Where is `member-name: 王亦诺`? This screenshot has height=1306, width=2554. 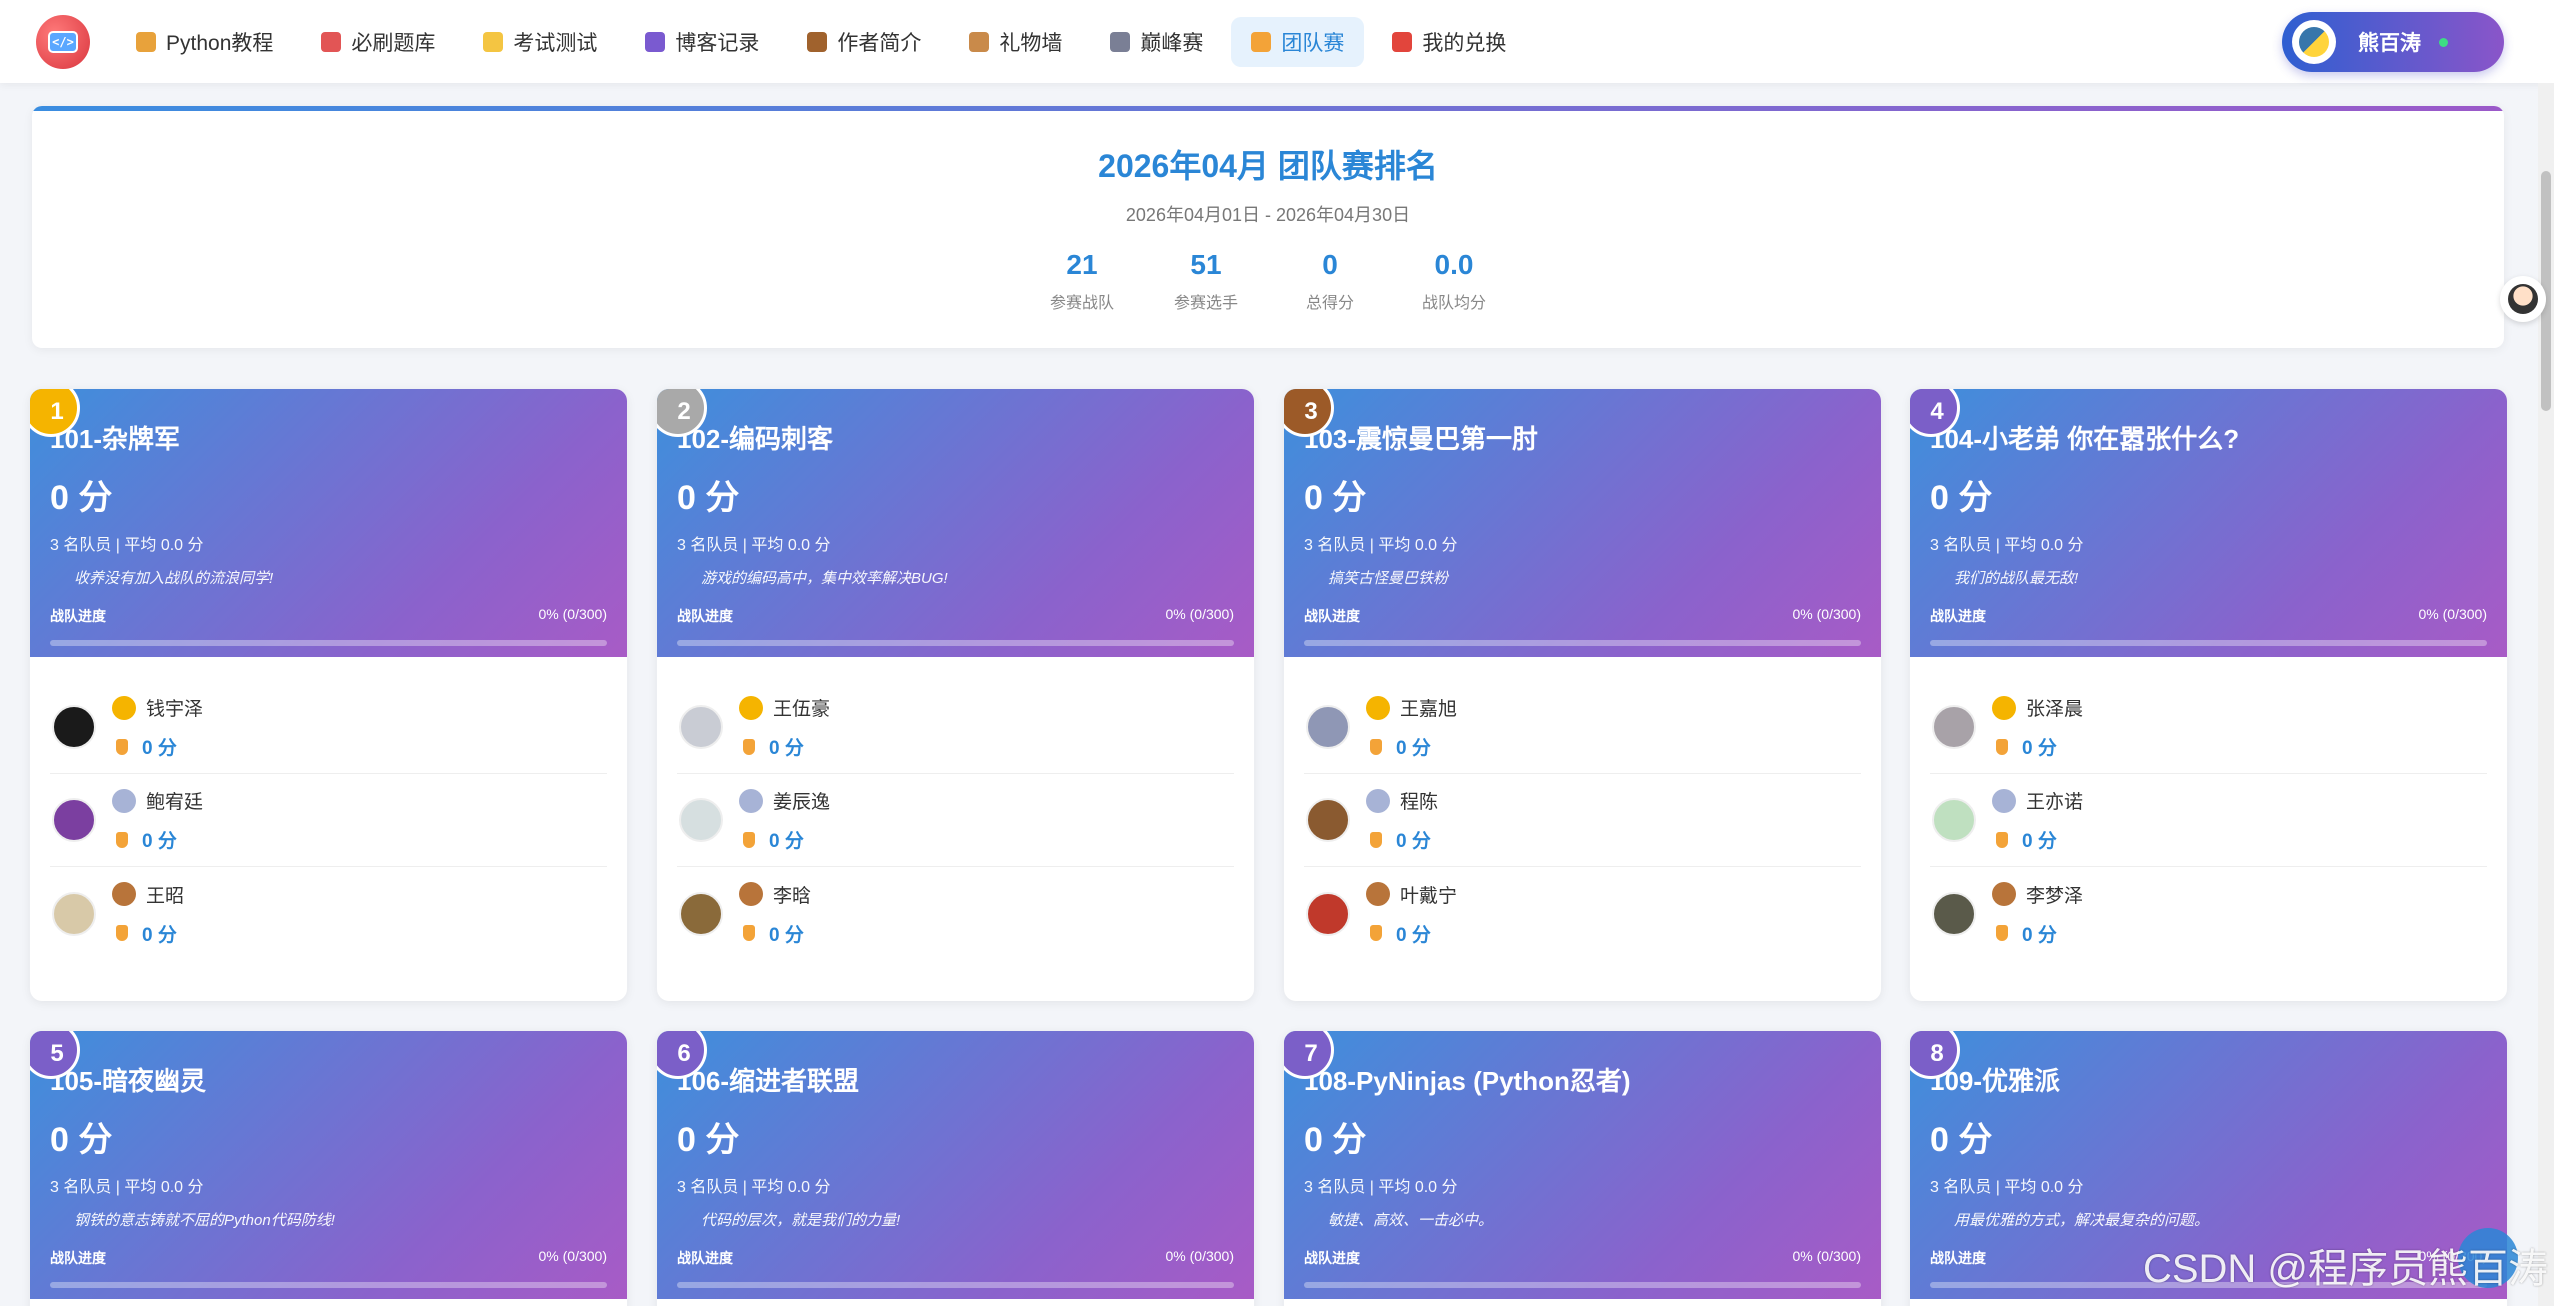
member-name: 王亦诺 is located at coordinates (2055, 802).